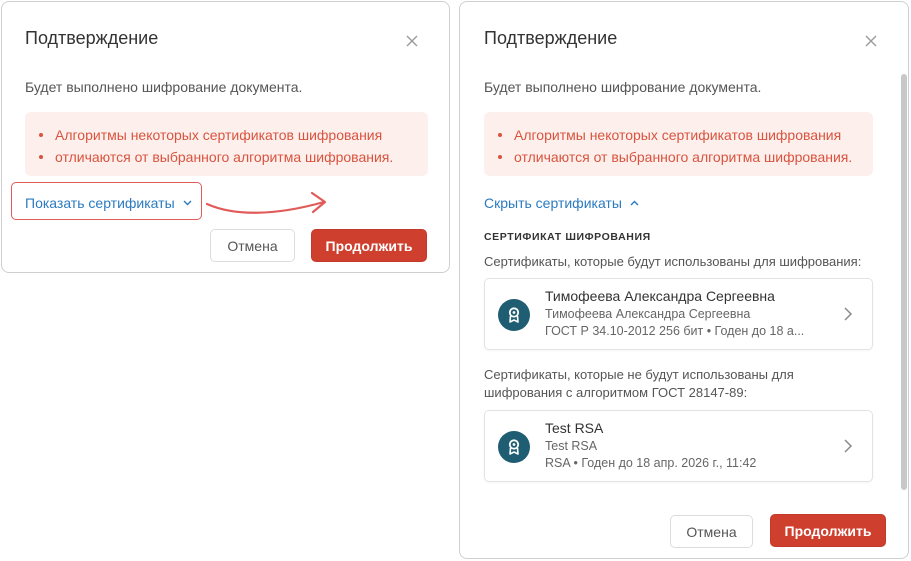 The width and height of the screenshot is (911, 561). Describe the element at coordinates (616, 392) in the screenshot. I see `caption-line: шифрования с алгоритмом ГОСТ 28147-89:` at that location.